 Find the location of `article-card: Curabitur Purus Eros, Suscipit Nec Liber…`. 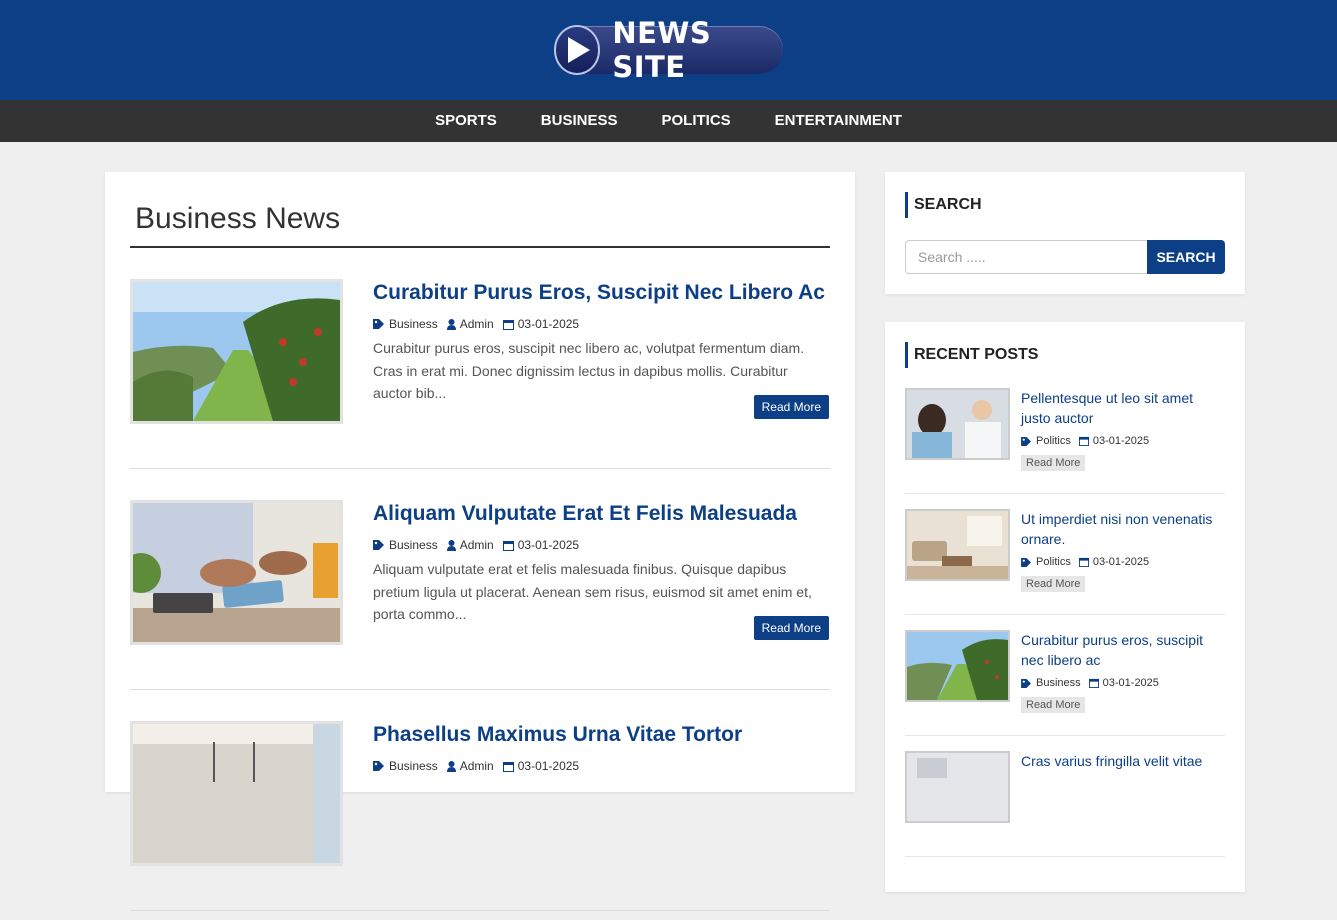

article-card: Curabitur Purus Eros, Suscipit Nec Liber… is located at coordinates (480, 358).